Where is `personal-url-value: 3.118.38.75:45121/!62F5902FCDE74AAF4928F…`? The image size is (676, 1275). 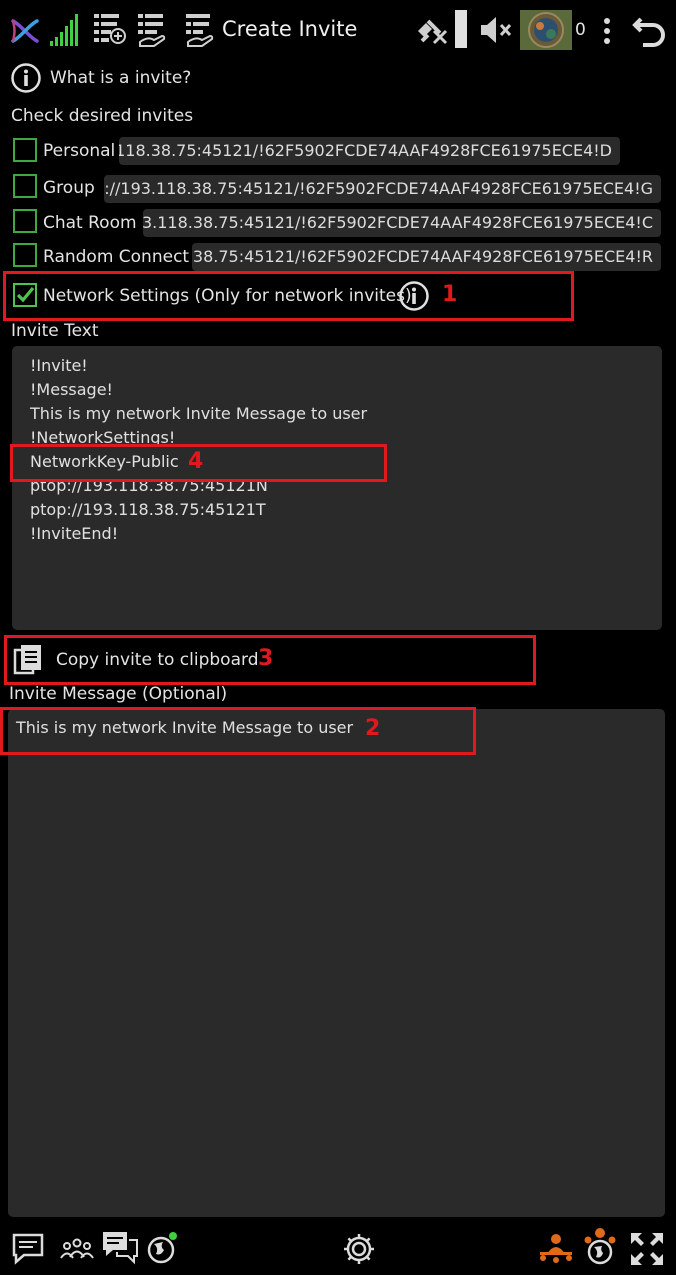 personal-url-value: 3.118.38.75:45121/!62F5902FCDE74AAF4928F… is located at coordinates (365, 150).